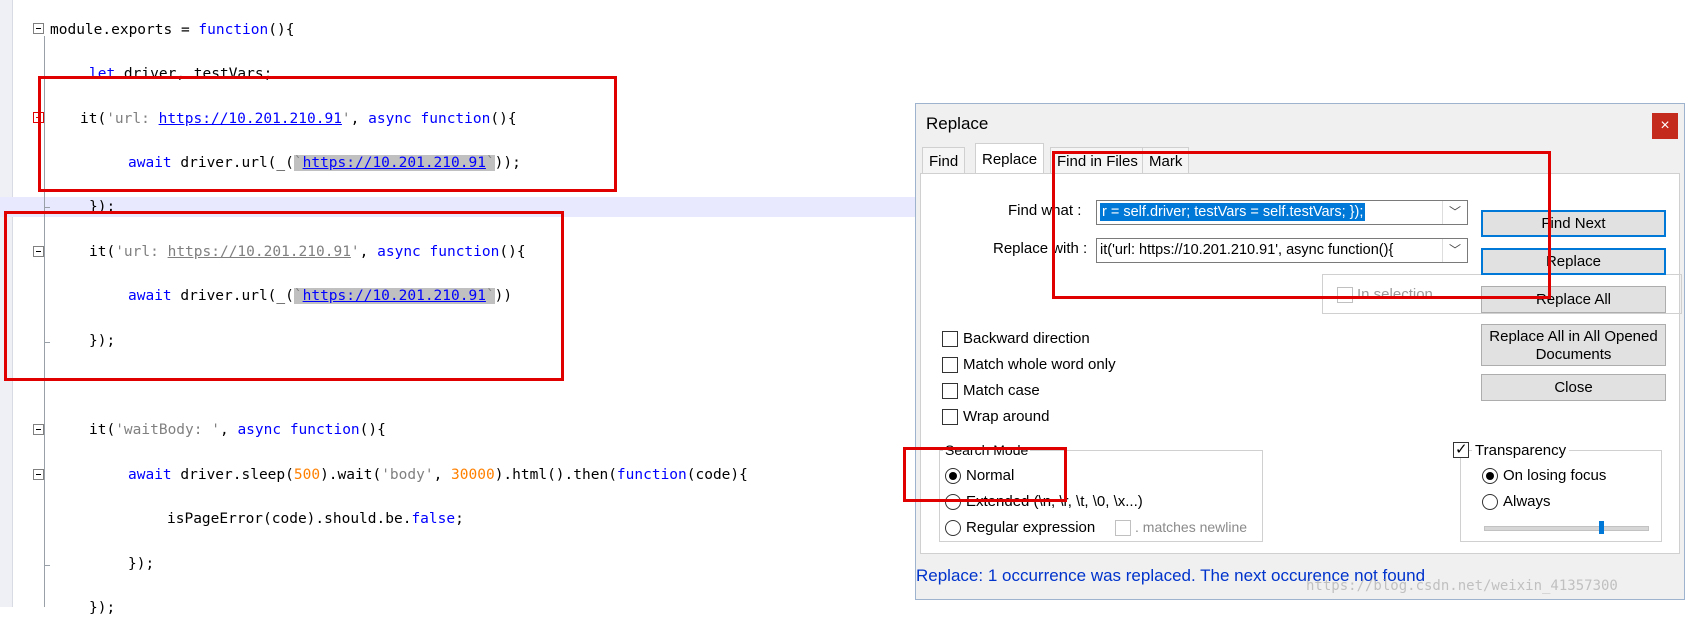  Describe the element at coordinates (1123, 528) in the screenshot. I see `matches-newline-checkbox` at that location.